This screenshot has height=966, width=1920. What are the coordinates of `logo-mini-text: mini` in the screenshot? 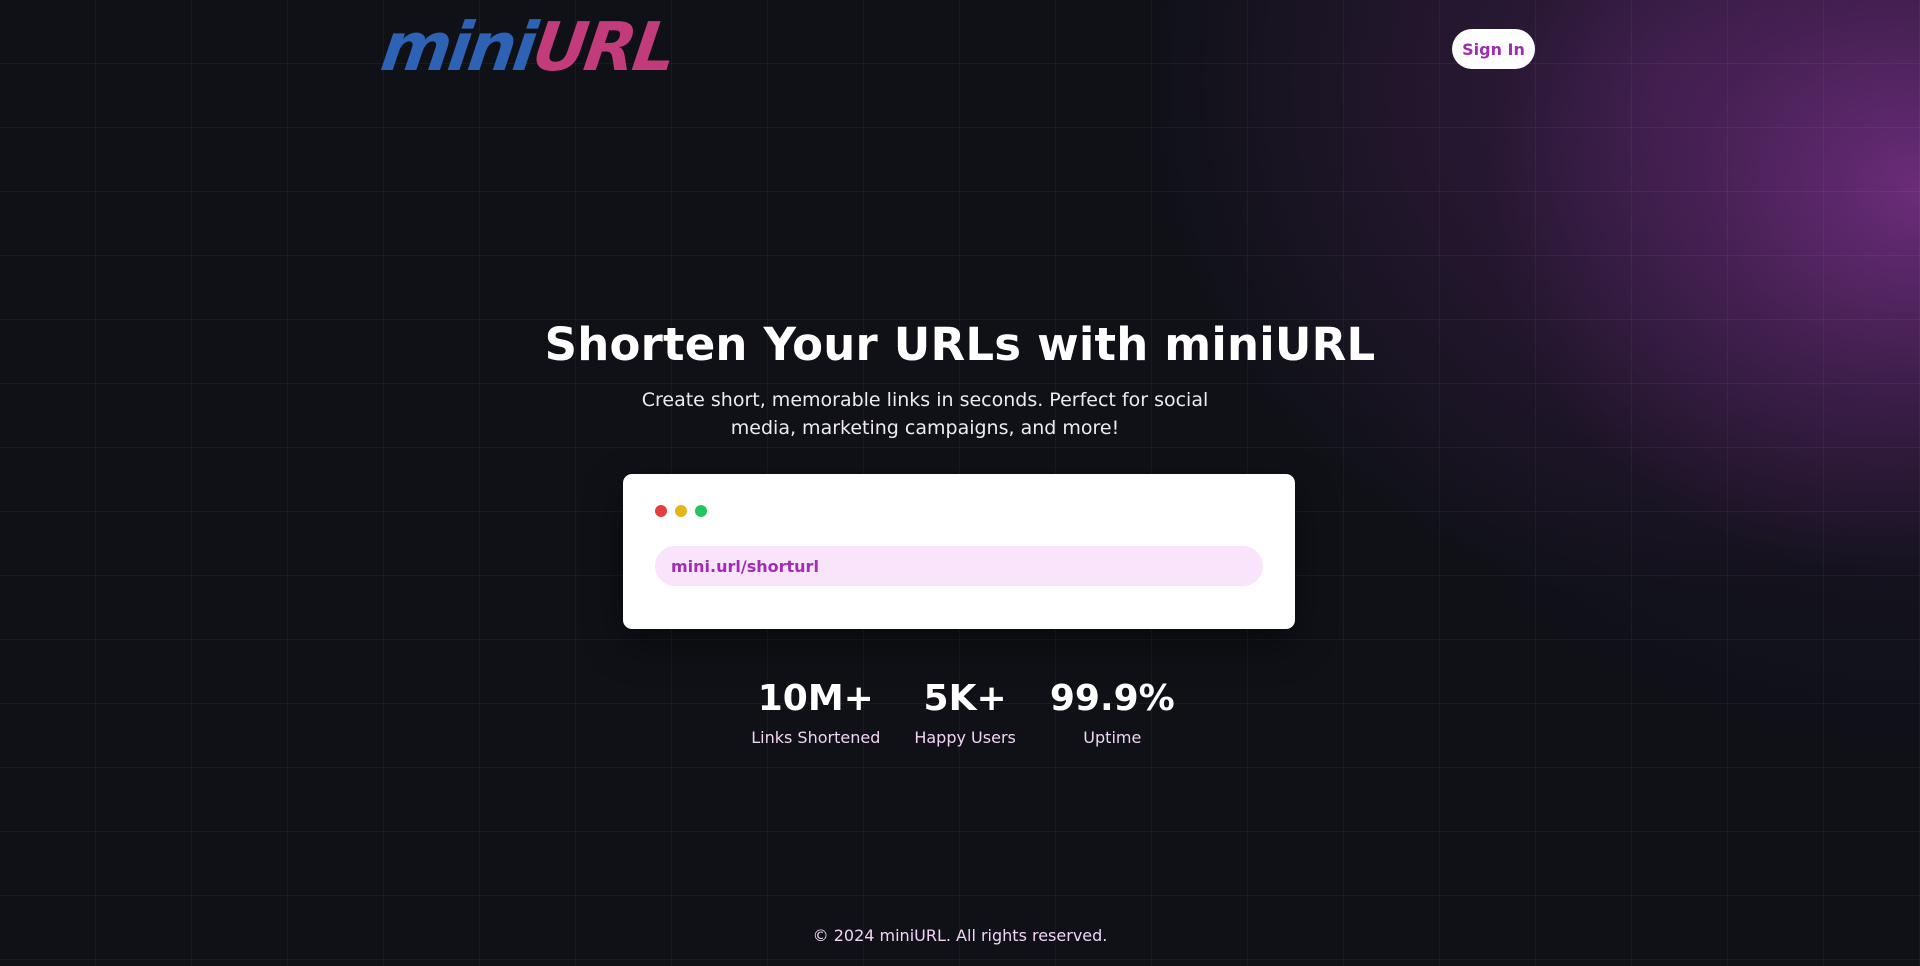 It's located at (458, 47).